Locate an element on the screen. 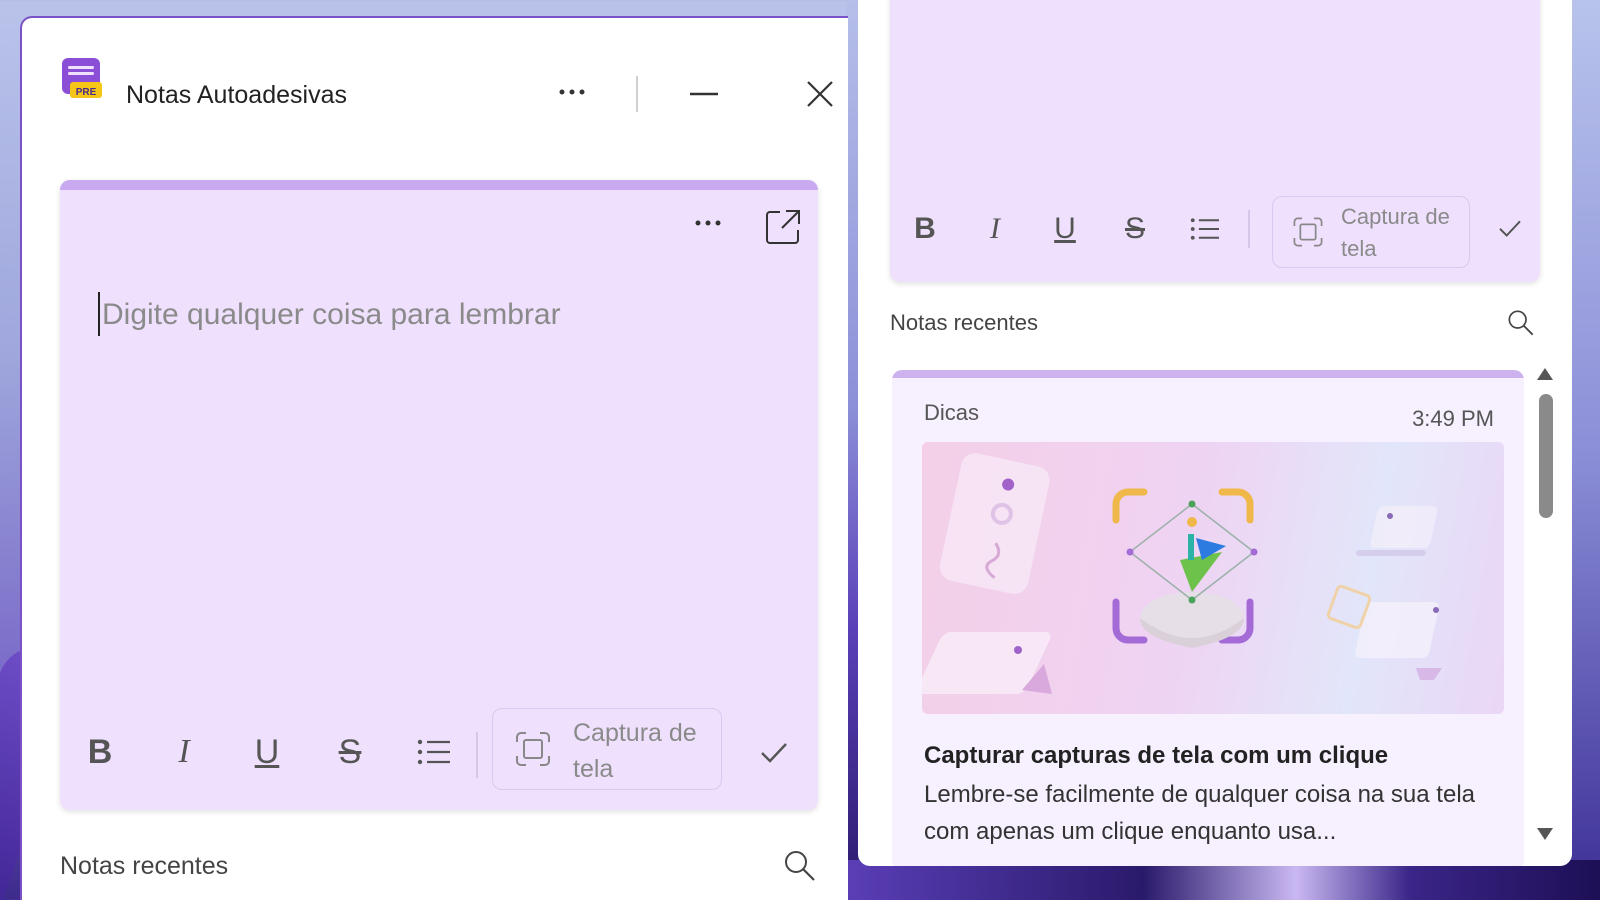 The image size is (1600, 900). more-options-button is located at coordinates (572, 92).